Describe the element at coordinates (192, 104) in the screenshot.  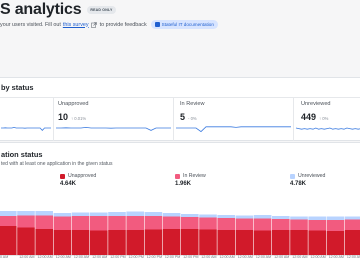
I see `stat-label: In Review` at that location.